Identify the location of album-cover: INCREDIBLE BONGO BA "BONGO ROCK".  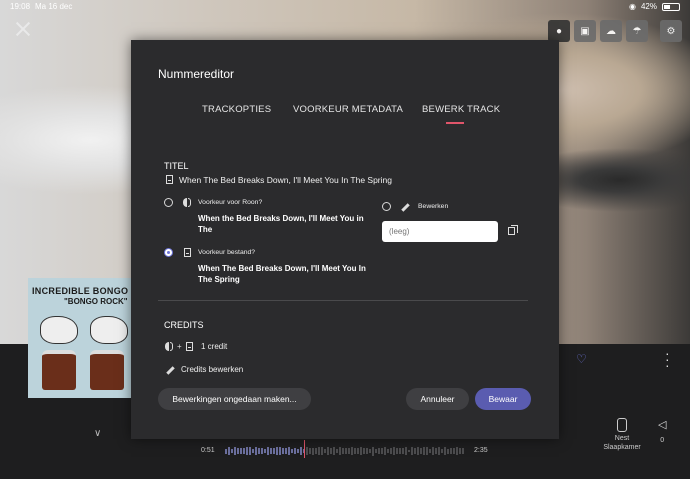
(83, 338).